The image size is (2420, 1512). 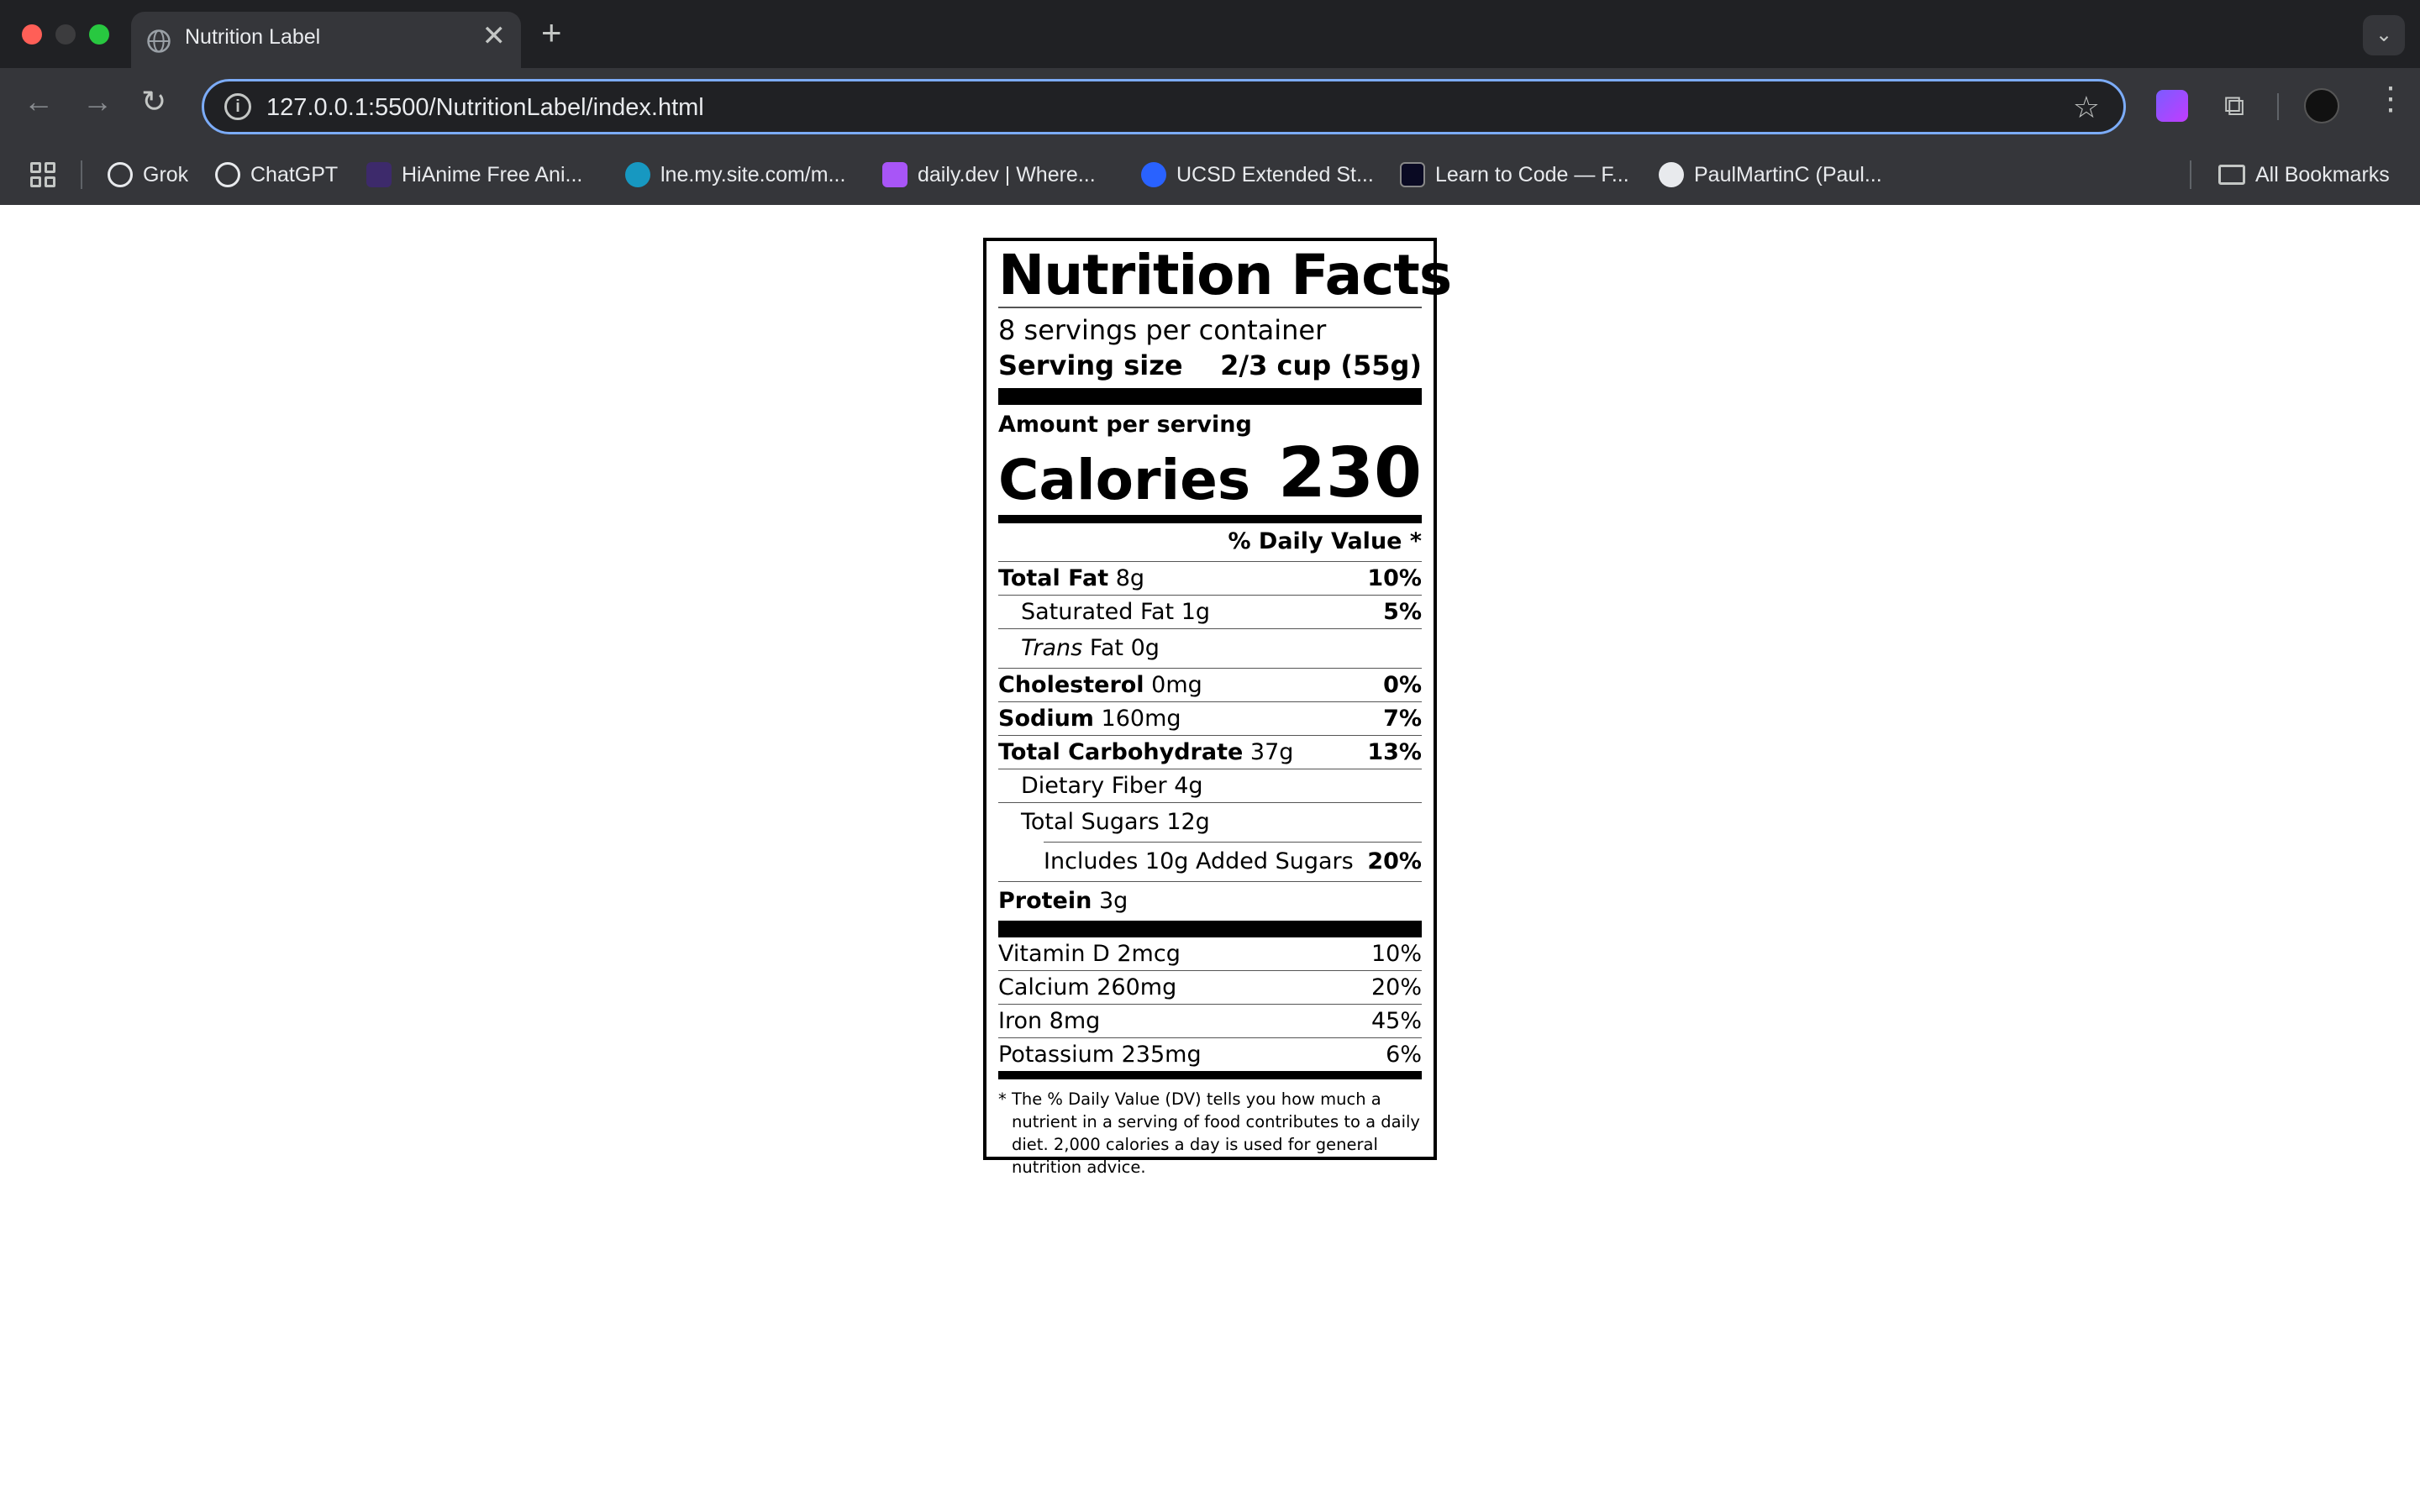 What do you see at coordinates (276, 175) in the screenshot?
I see `bookmark-chatgpt: ChatGPT` at bounding box center [276, 175].